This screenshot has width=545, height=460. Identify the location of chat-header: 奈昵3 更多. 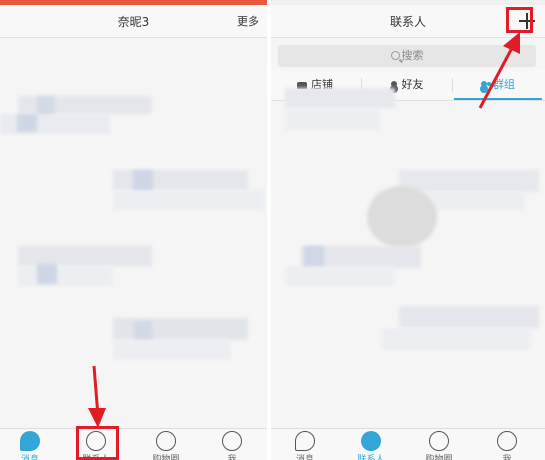
(133, 21).